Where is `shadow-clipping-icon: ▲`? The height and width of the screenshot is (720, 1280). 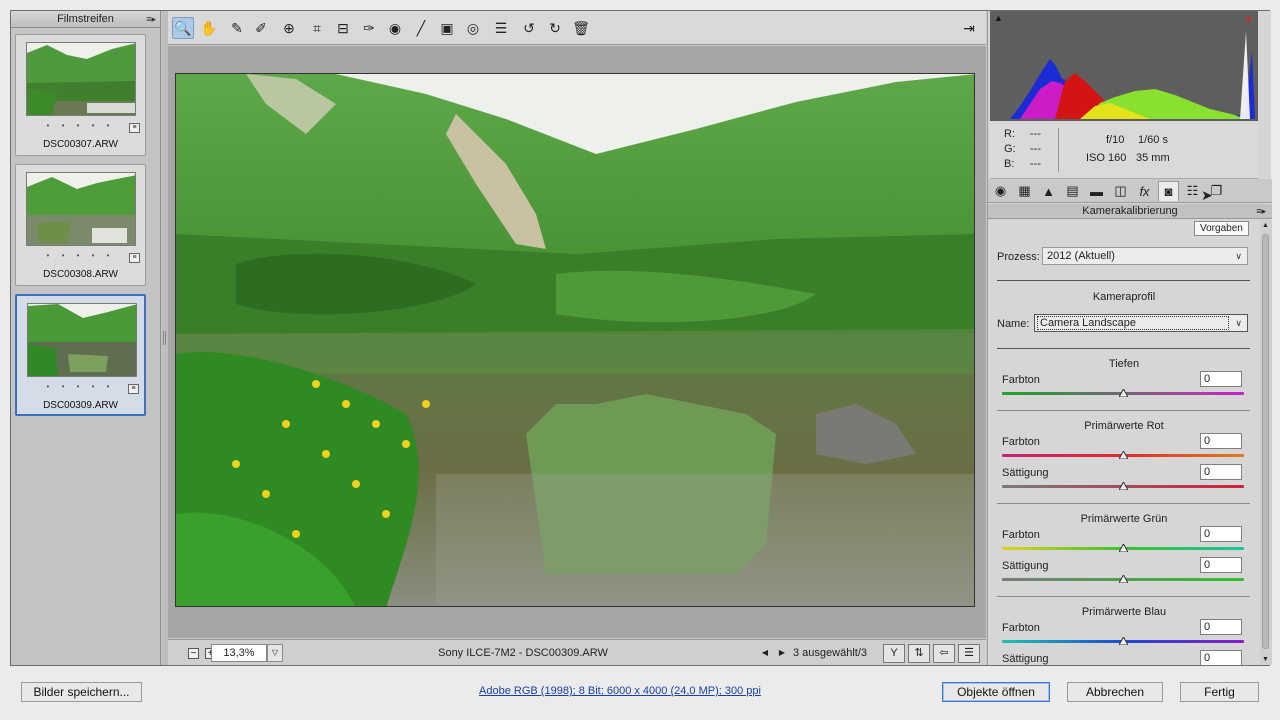
shadow-clipping-icon: ▲ is located at coordinates (998, 18).